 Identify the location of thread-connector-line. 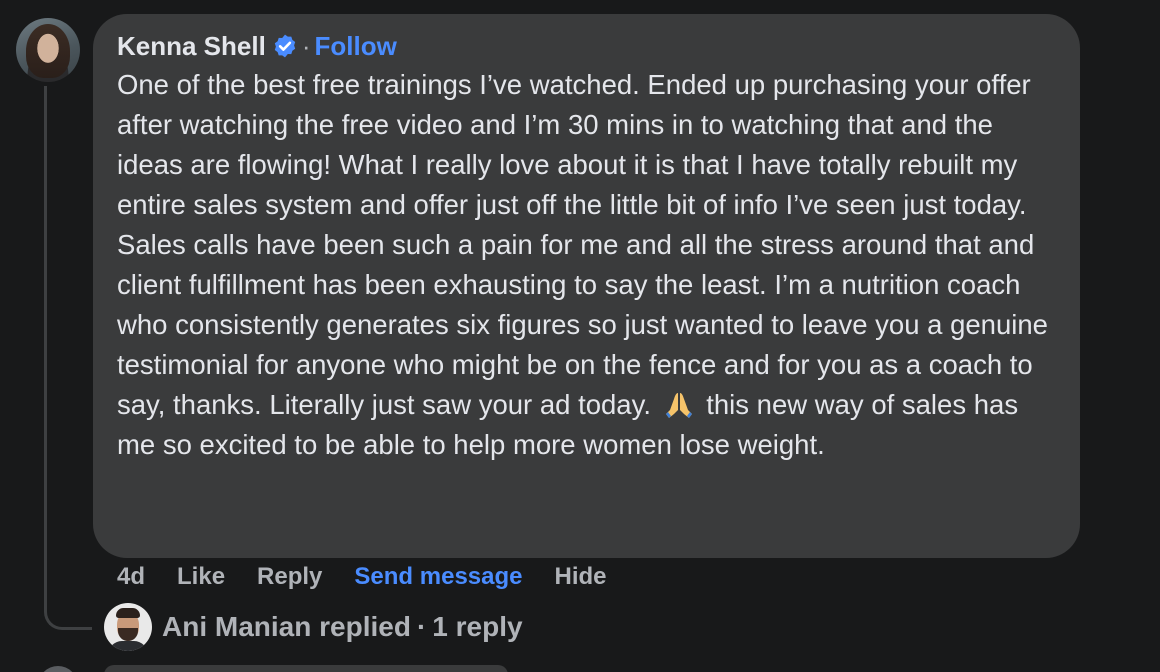
(68, 358).